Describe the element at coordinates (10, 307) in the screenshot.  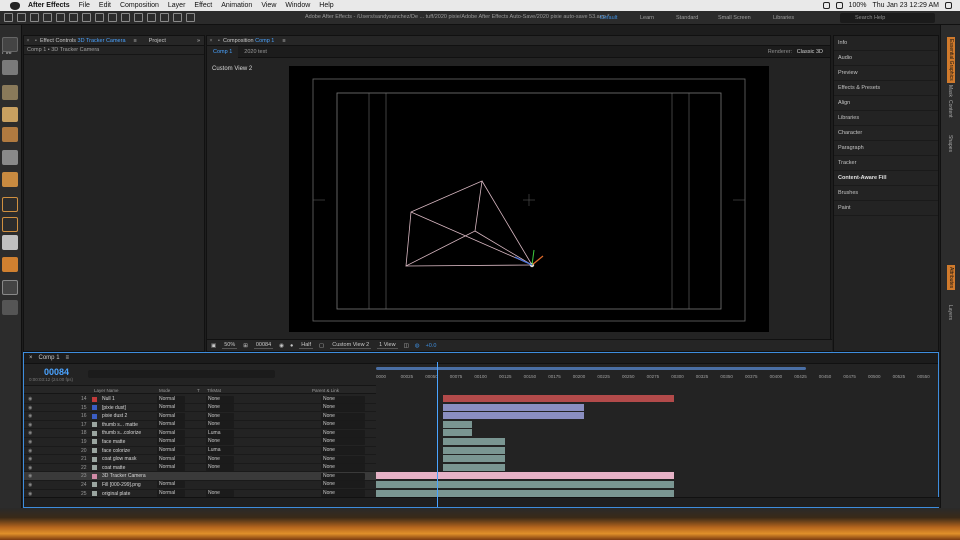
I see `stack-icon` at that location.